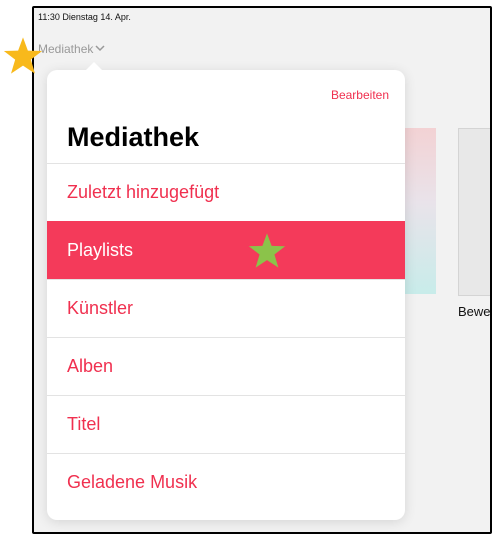 This screenshot has height=538, width=496. What do you see at coordinates (226, 424) in the screenshot?
I see `menu-item-songs: Titel` at bounding box center [226, 424].